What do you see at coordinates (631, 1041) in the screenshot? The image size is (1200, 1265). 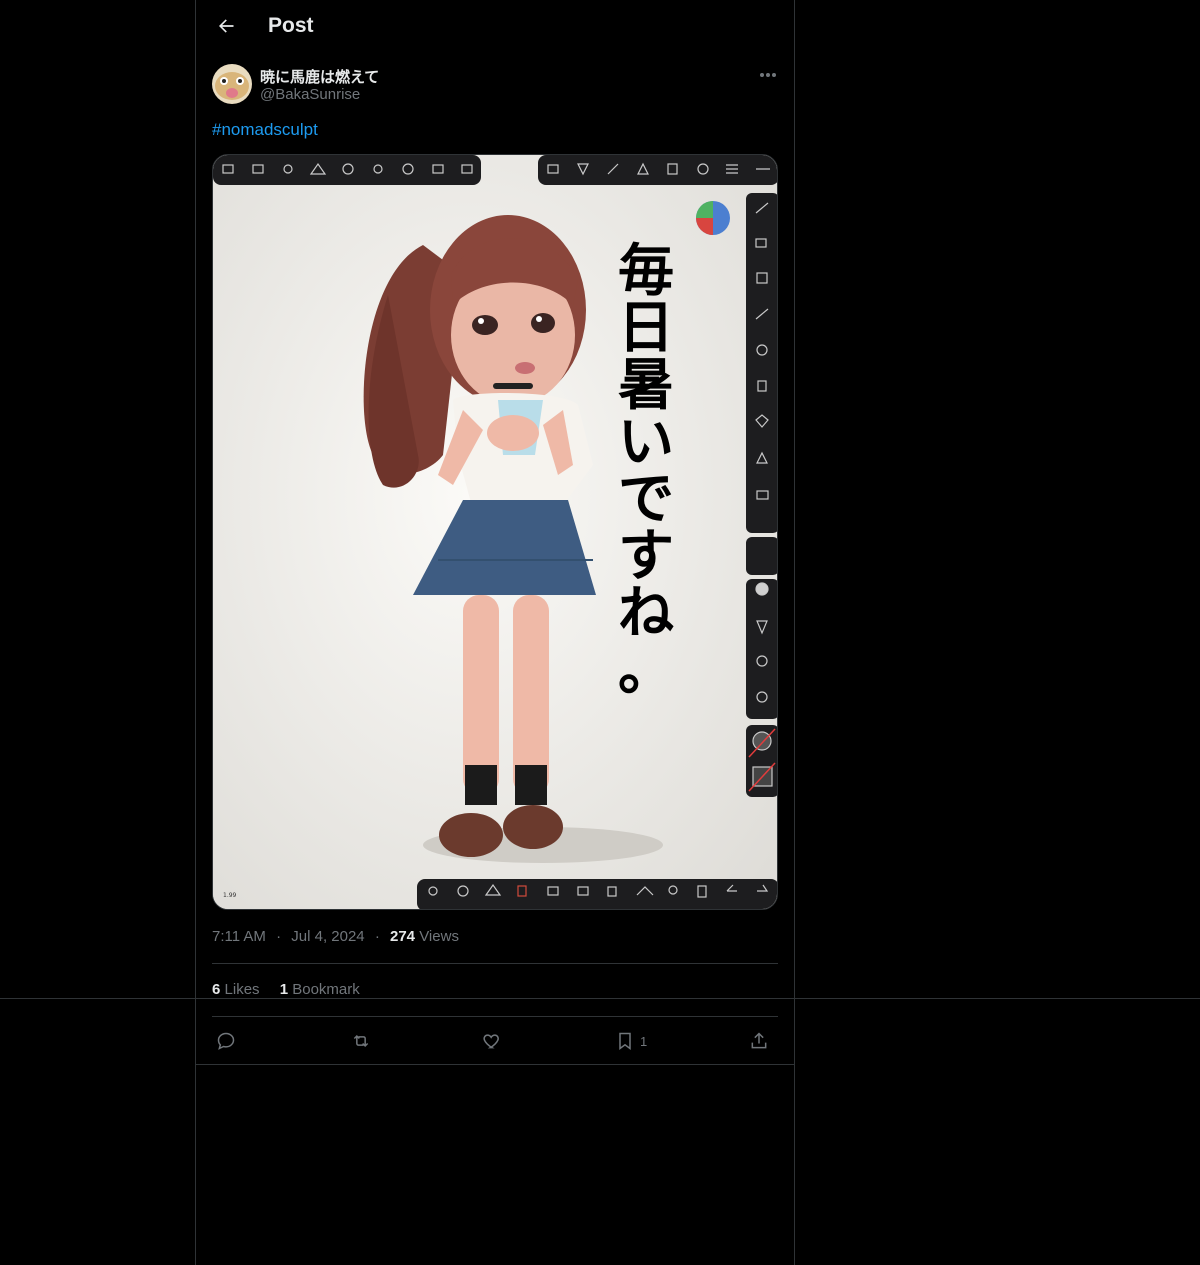 I see `bookmark-button: 1` at bounding box center [631, 1041].